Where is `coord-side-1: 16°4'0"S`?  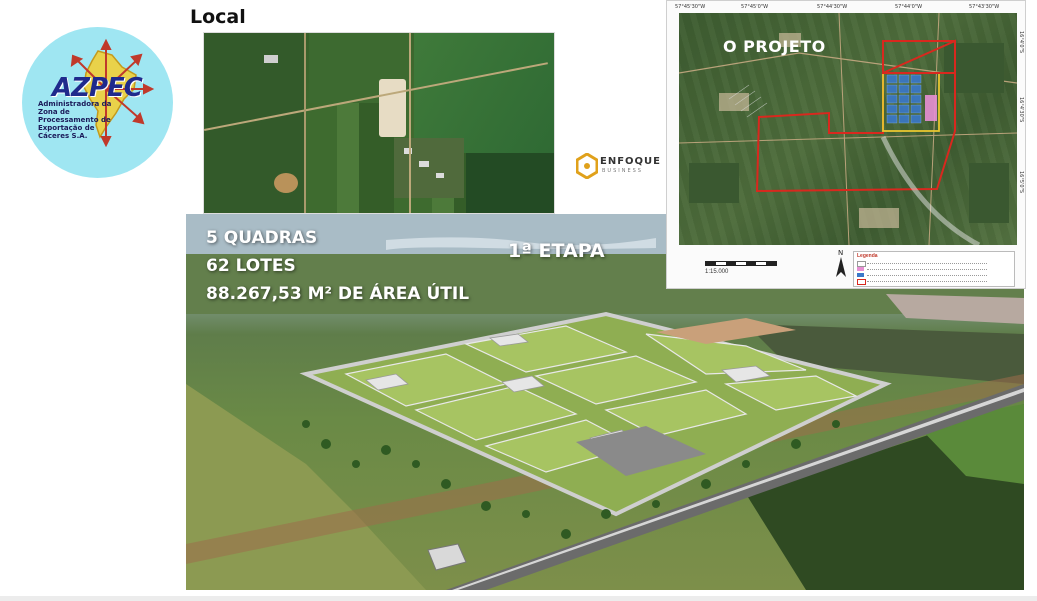
coord-side-1: 16°4'0"S is located at coordinates (1021, 42).